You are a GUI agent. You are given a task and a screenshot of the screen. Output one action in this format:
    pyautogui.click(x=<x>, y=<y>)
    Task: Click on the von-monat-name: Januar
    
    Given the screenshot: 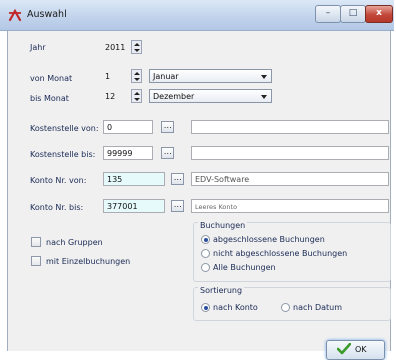 What is the action you would take?
    pyautogui.click(x=166, y=76)
    